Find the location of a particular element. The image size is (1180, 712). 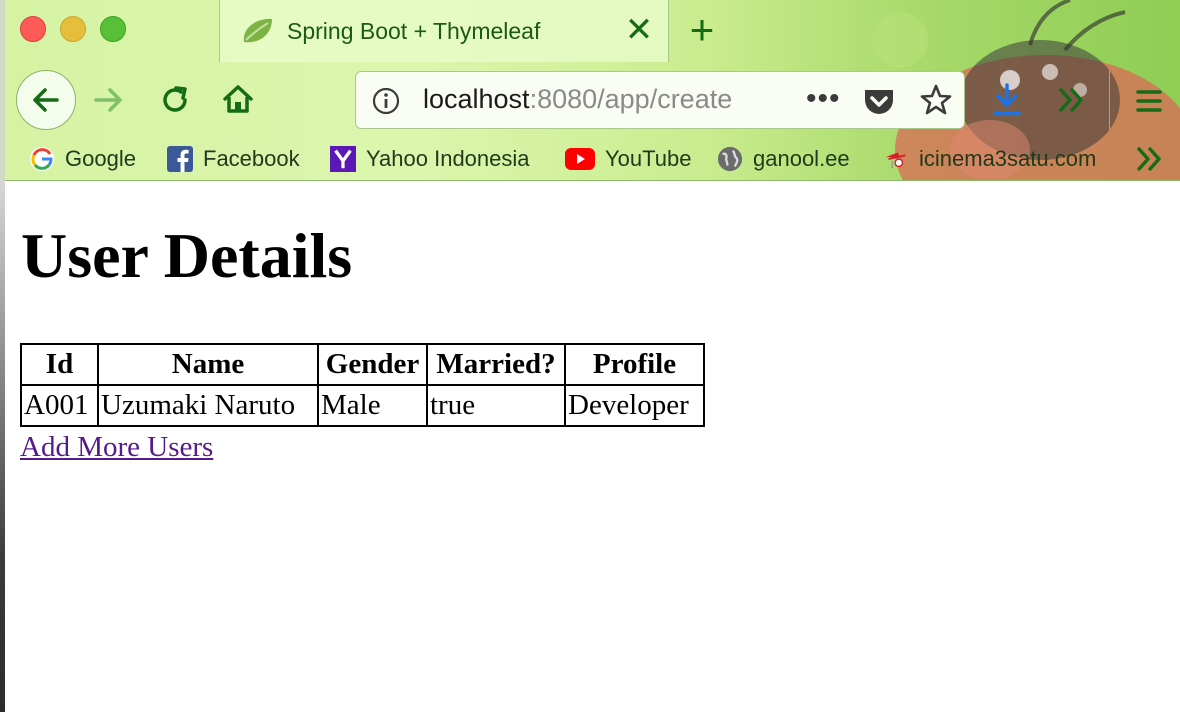

bookmark-yahoo: Yahoo Indonesia is located at coordinates (430, 159).